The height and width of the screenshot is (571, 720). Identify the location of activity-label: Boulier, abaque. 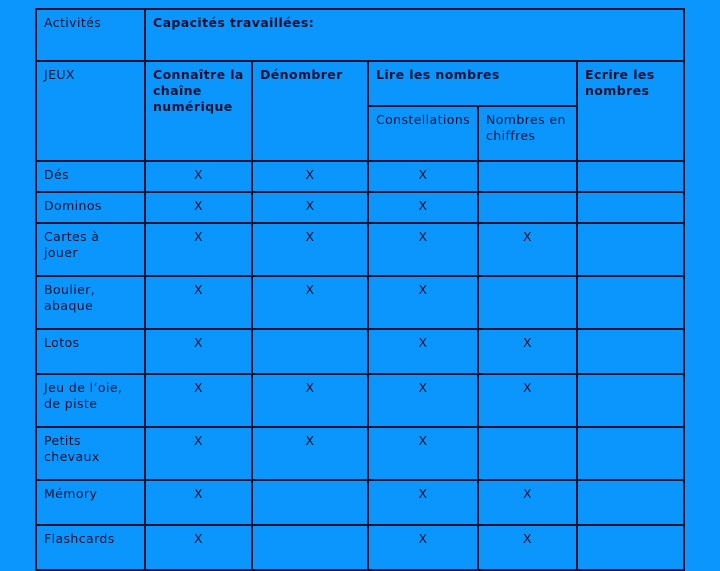
(90, 302).